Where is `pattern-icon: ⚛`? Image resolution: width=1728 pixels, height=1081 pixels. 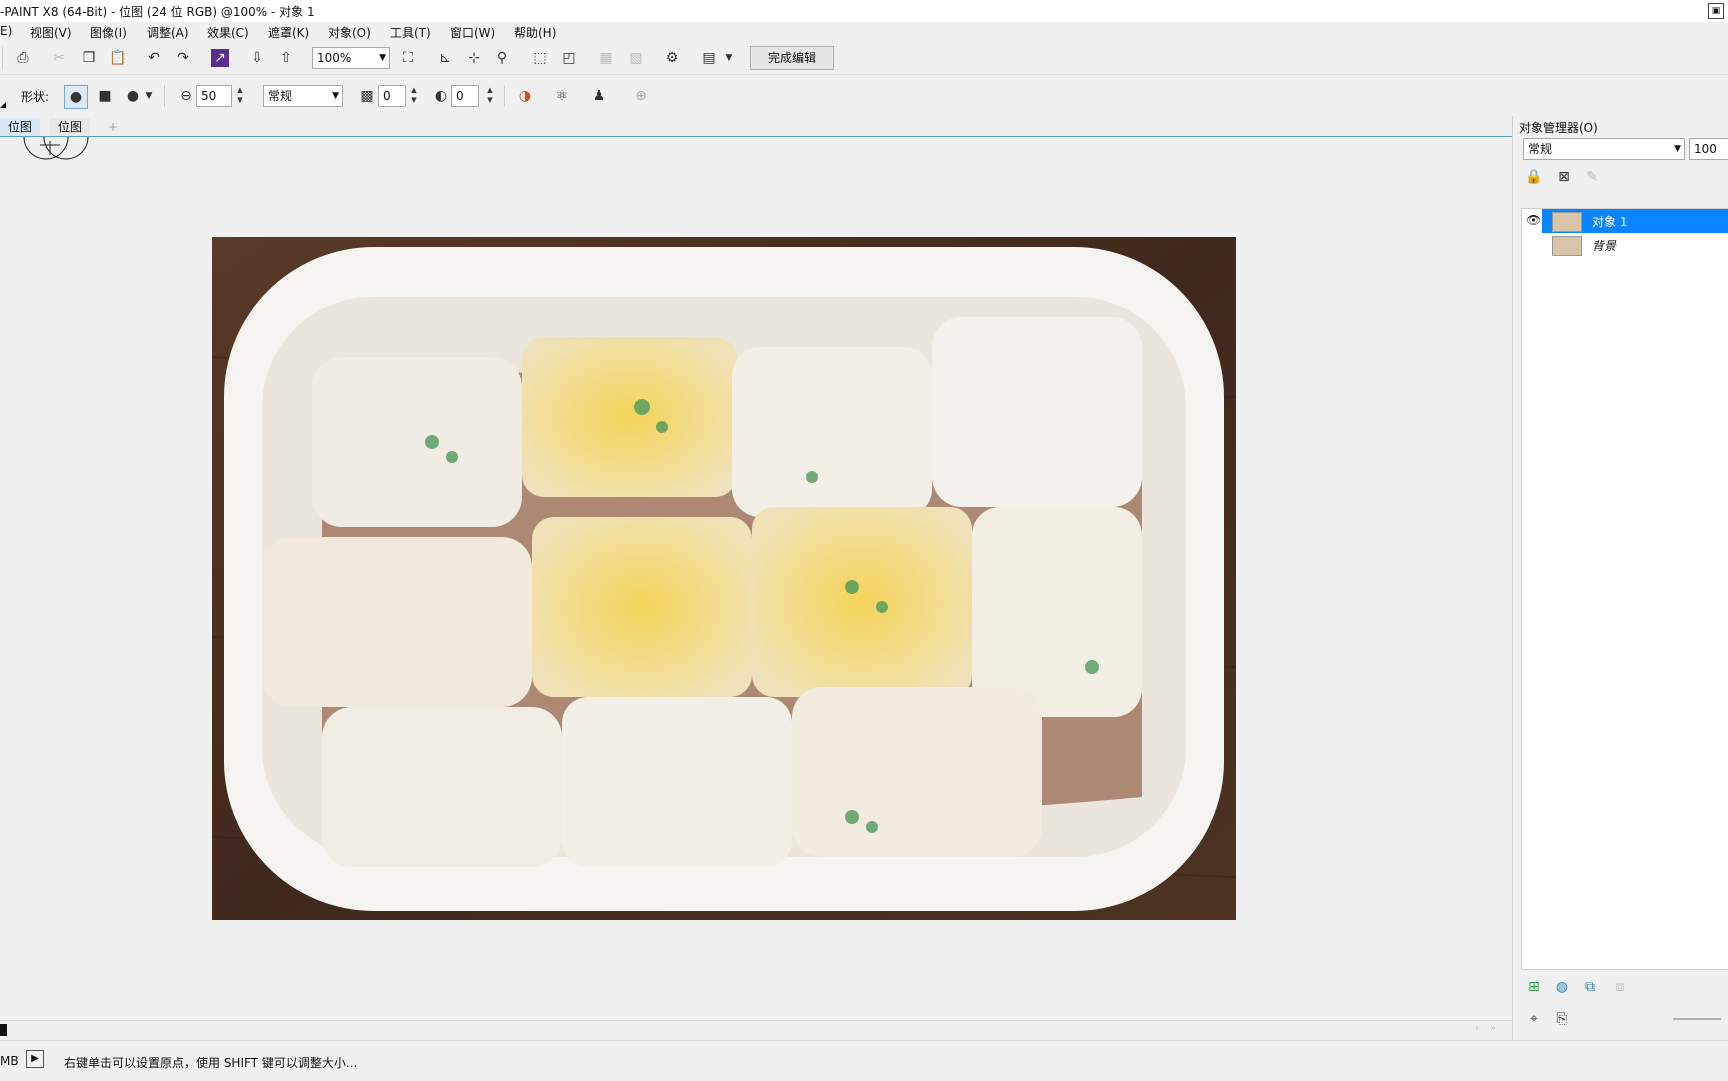
pattern-icon: ⚛ is located at coordinates (562, 96).